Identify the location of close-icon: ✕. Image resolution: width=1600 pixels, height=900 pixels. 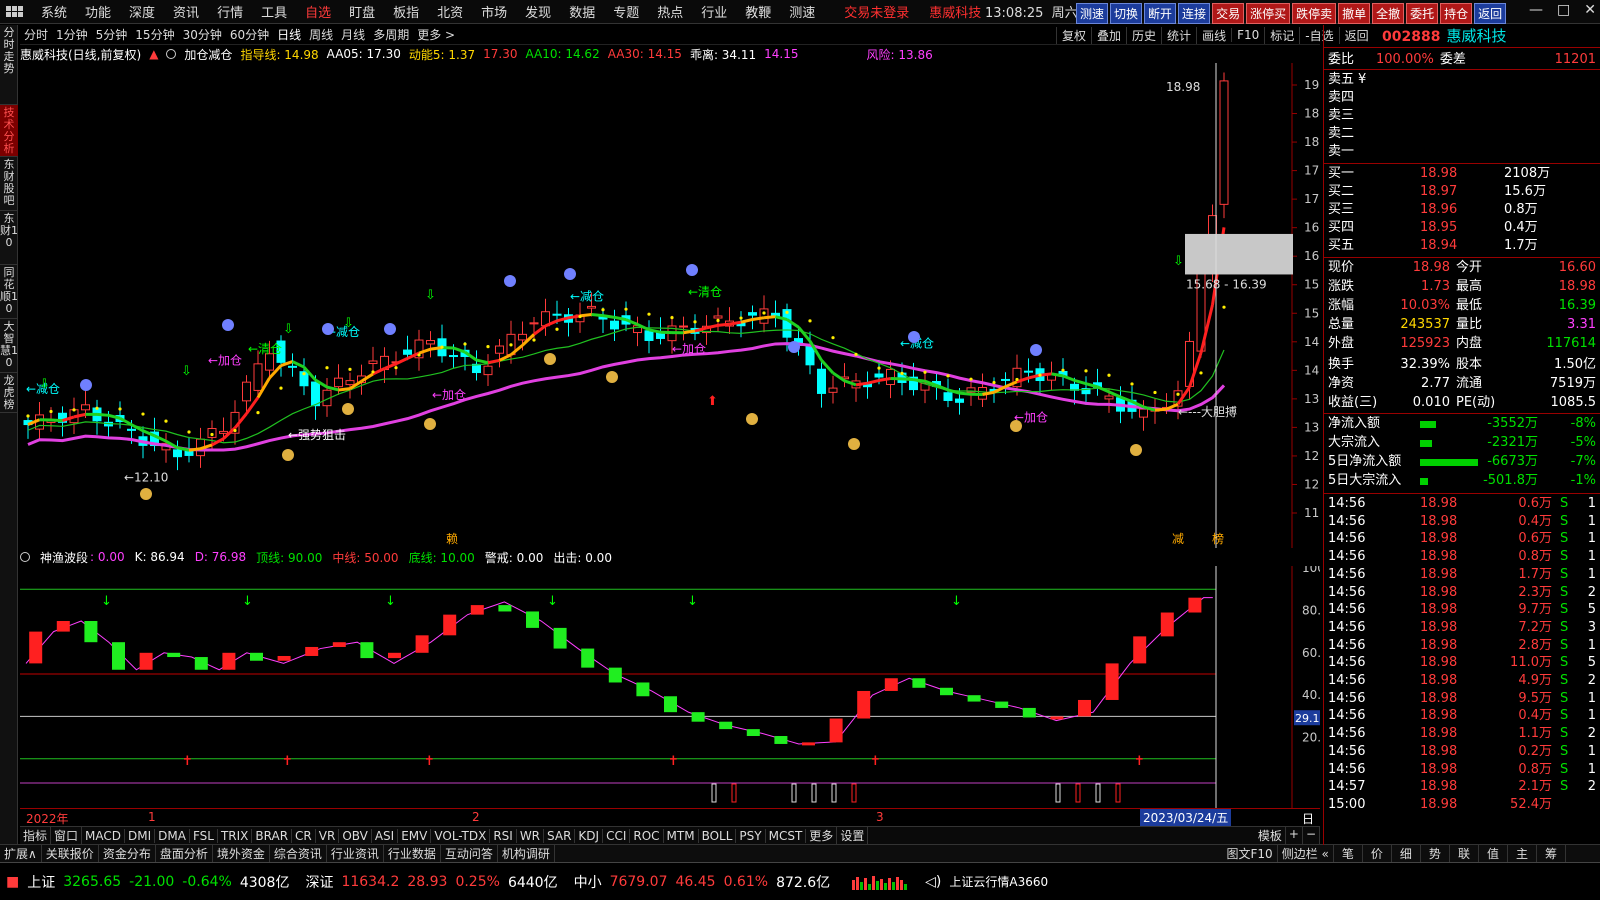
(1590, 10).